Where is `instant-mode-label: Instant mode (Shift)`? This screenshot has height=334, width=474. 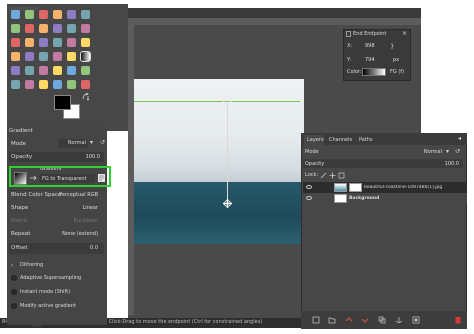 instant-mode-label: Instant mode (Shift) is located at coordinates (45, 292).